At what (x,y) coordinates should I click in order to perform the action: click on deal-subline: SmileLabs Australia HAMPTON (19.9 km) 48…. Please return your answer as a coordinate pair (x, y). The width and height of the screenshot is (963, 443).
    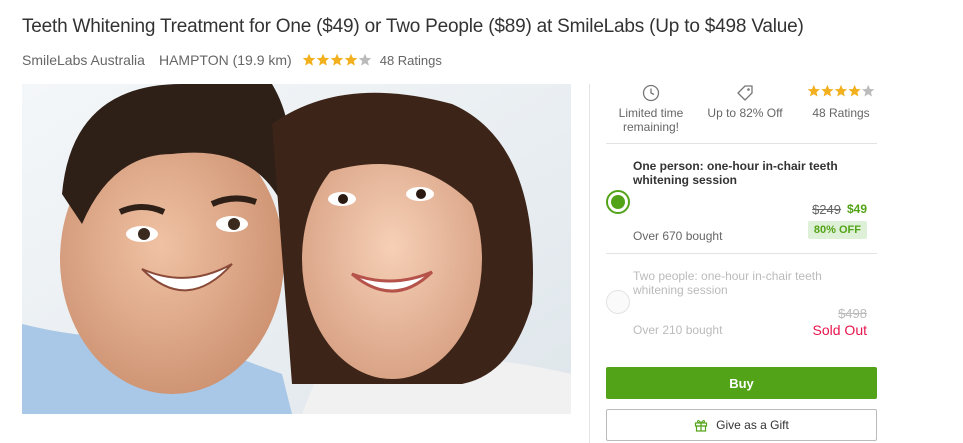
    Looking at the image, I should click on (232, 60).